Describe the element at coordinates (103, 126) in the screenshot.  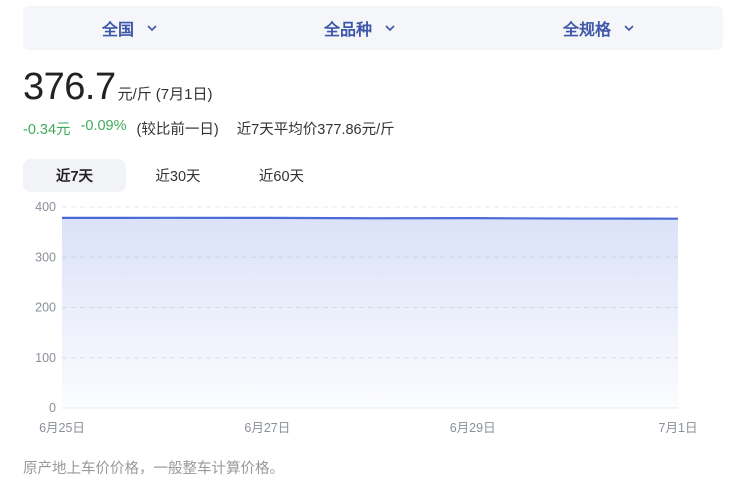
I see `change-percent: -0.09%` at that location.